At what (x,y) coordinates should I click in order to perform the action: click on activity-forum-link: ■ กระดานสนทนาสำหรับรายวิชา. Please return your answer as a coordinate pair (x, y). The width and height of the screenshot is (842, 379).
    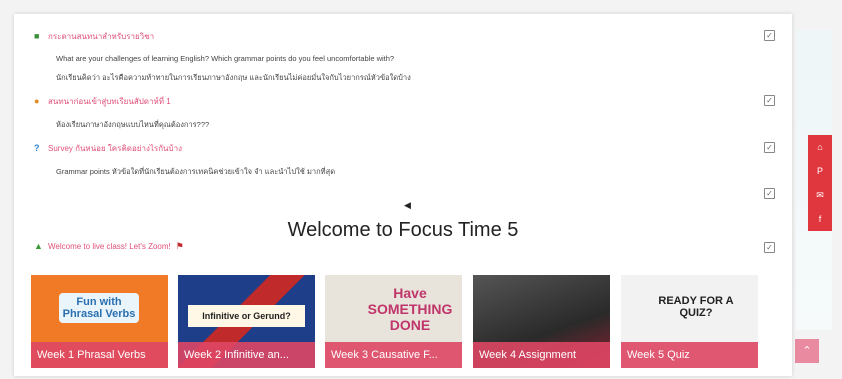
    Looking at the image, I should click on (94, 36).